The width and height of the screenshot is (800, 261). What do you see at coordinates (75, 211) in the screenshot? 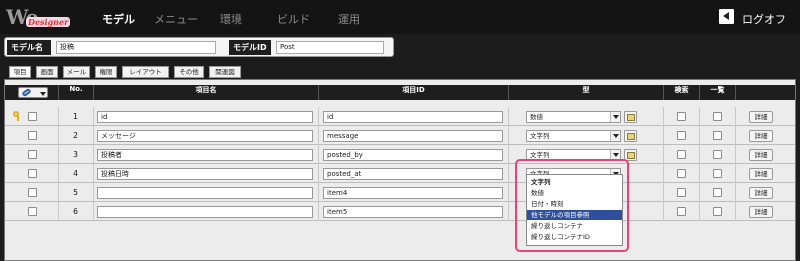
I see `row-number: 6` at bounding box center [75, 211].